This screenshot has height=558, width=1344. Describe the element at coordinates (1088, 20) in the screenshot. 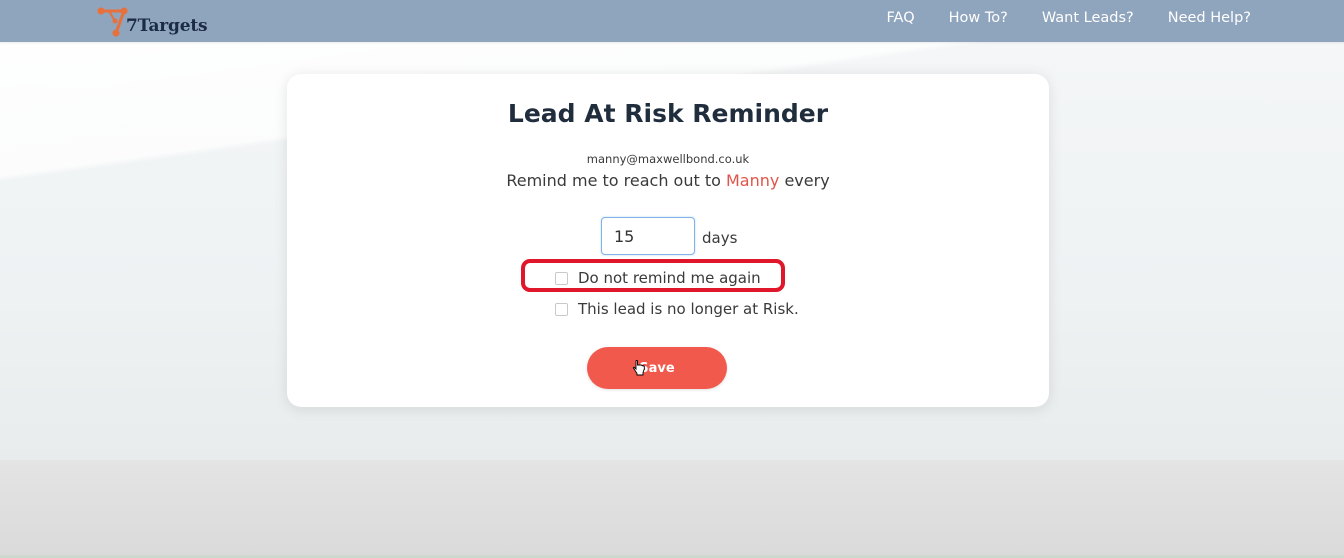

I see `nav-want-leads: Want Leads?` at that location.